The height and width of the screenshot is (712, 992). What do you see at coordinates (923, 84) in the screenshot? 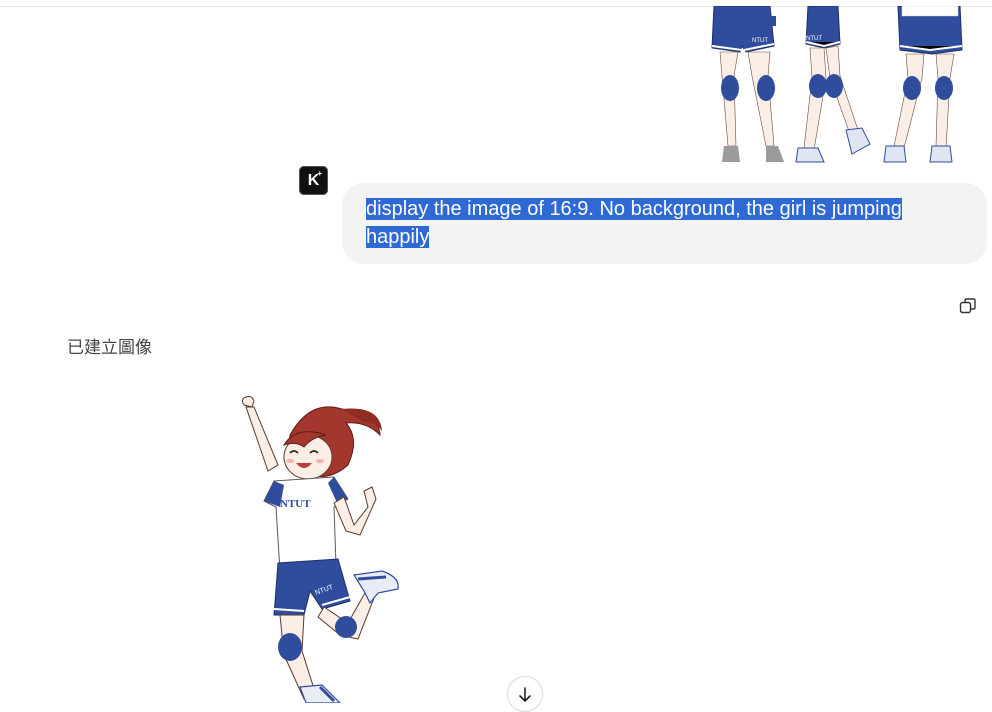
I see `reference-figure-right` at bounding box center [923, 84].